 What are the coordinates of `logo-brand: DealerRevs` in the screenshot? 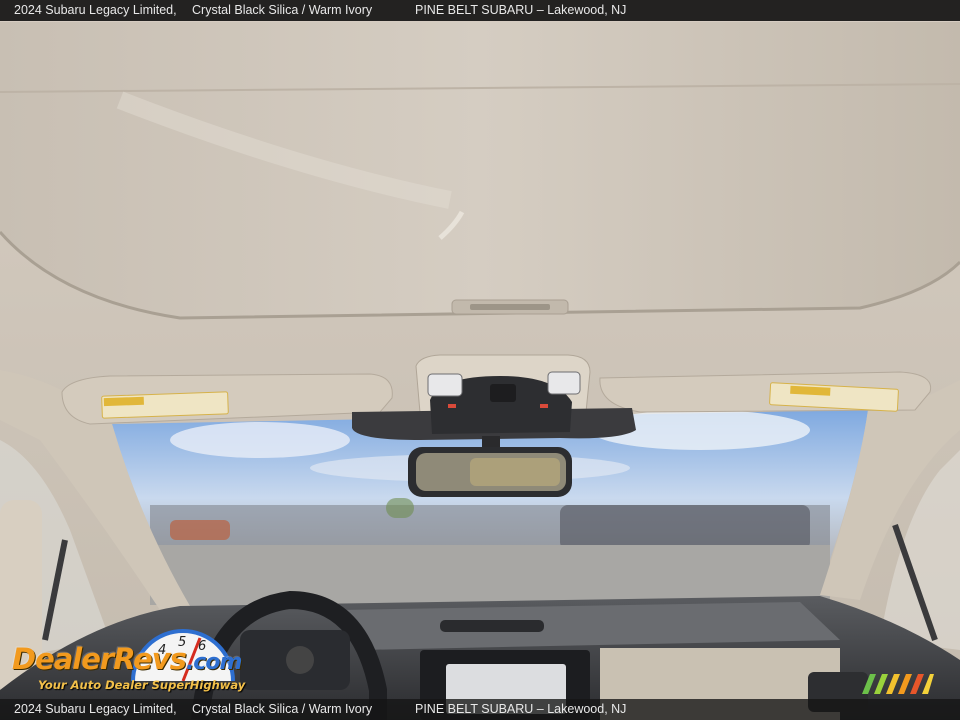 It's located at (99, 659).